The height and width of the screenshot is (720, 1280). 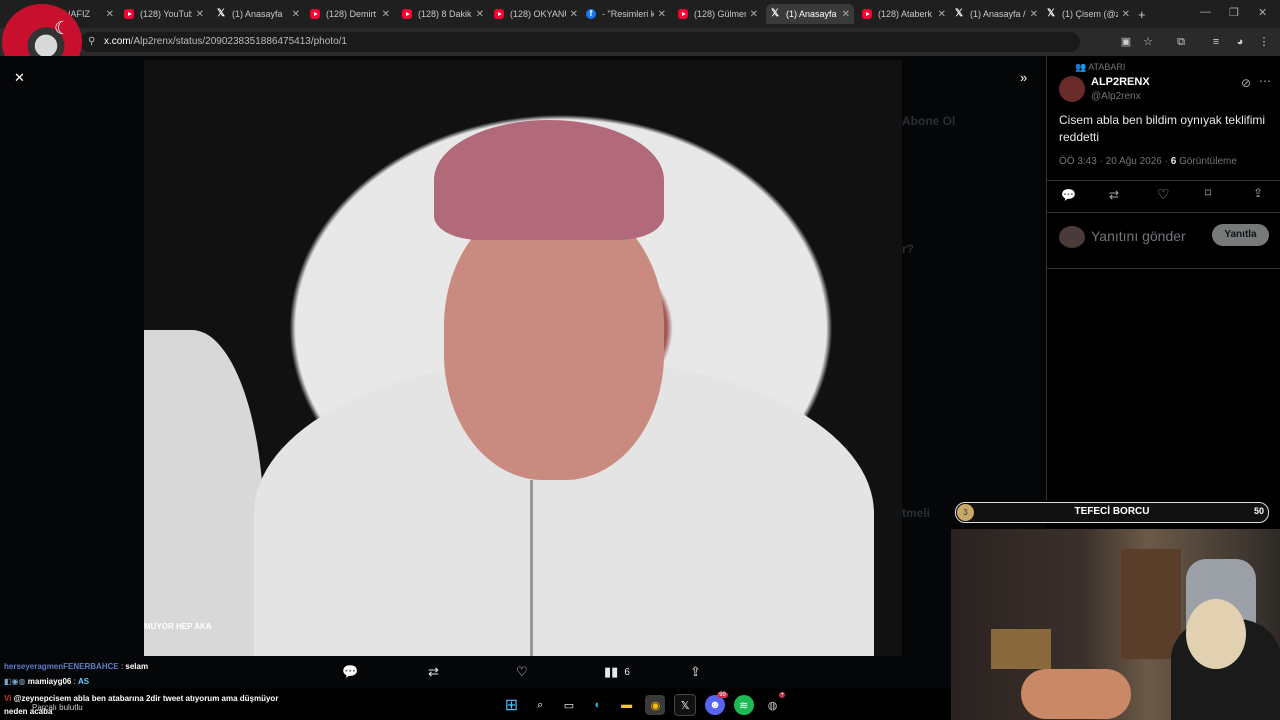 I want to click on menu-icon: ⋮, so click(x=1264, y=42).